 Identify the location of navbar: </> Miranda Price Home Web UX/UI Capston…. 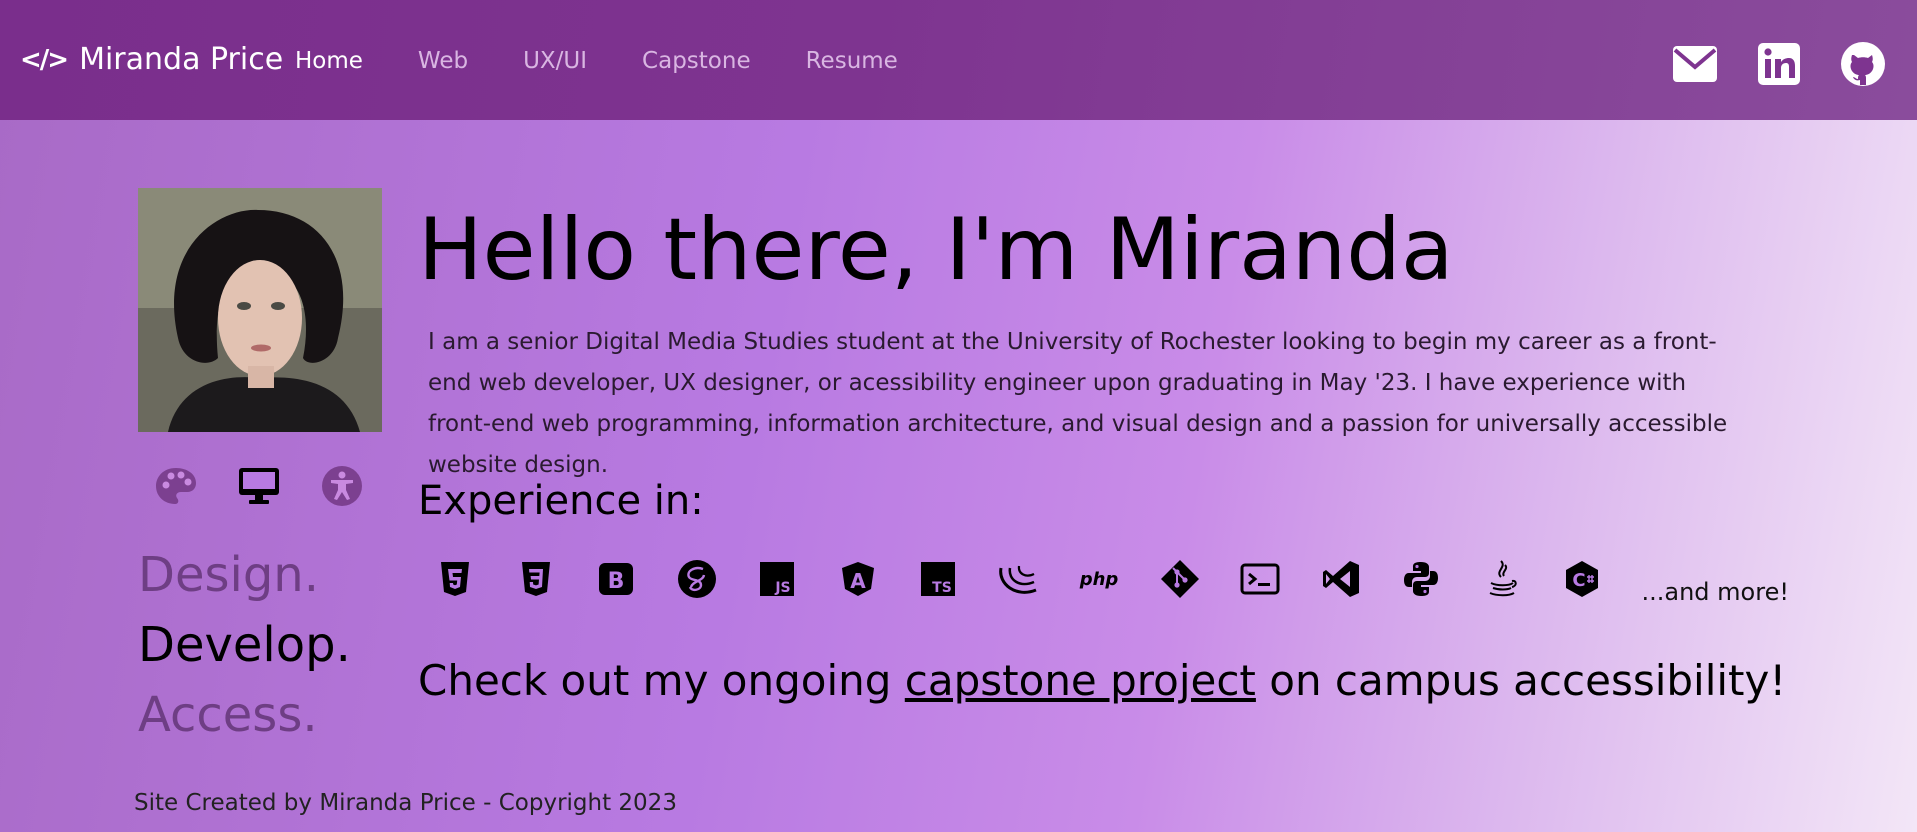
(958, 60).